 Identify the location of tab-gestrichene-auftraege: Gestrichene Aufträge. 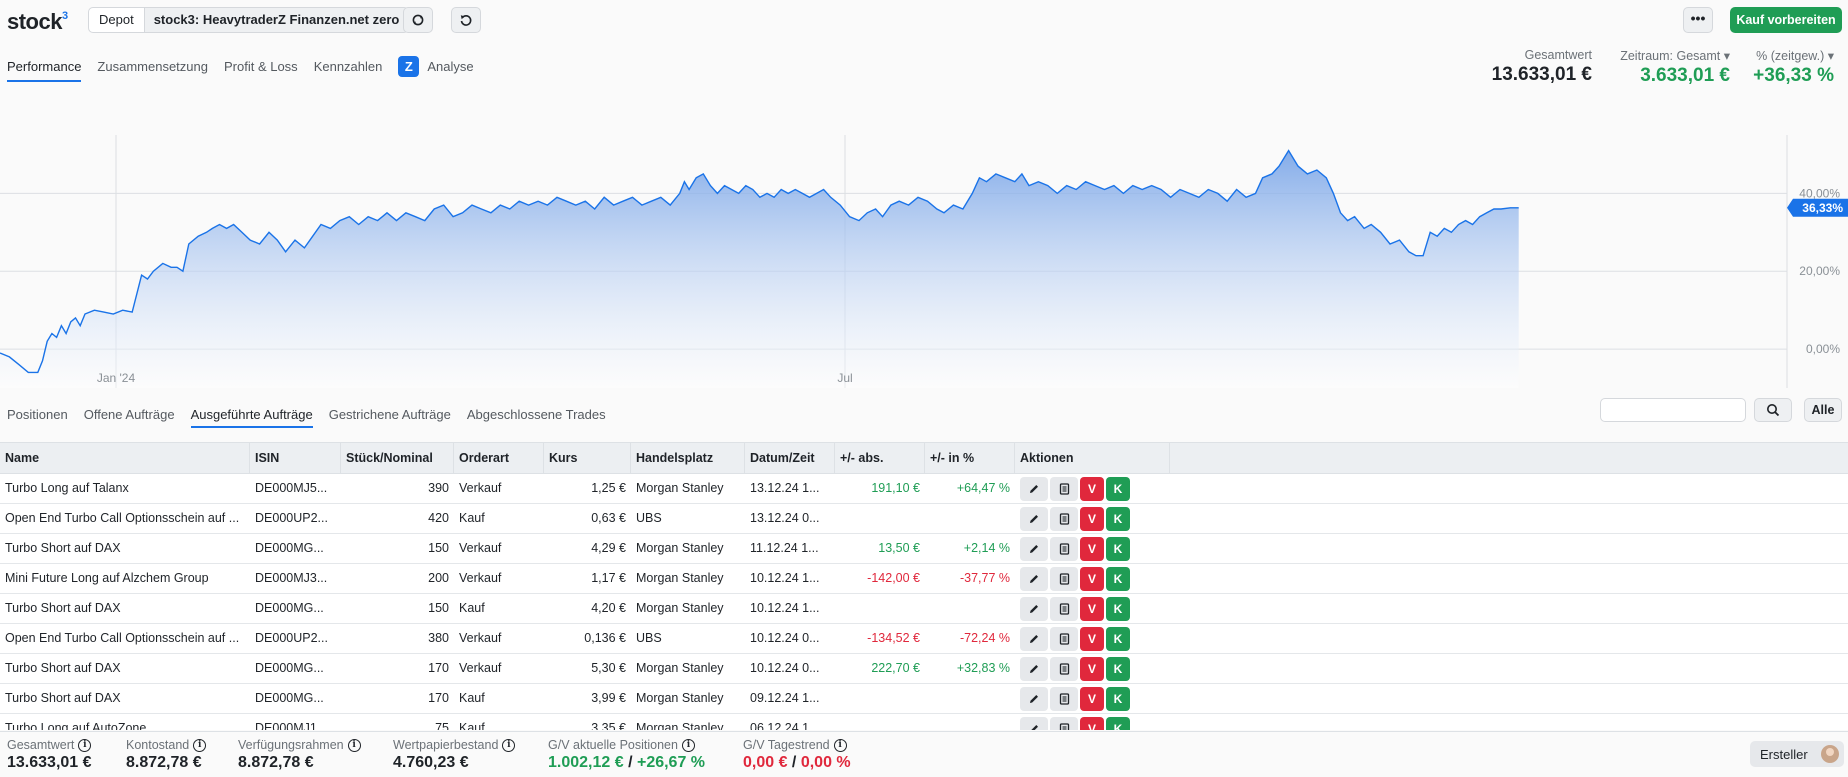
(390, 417).